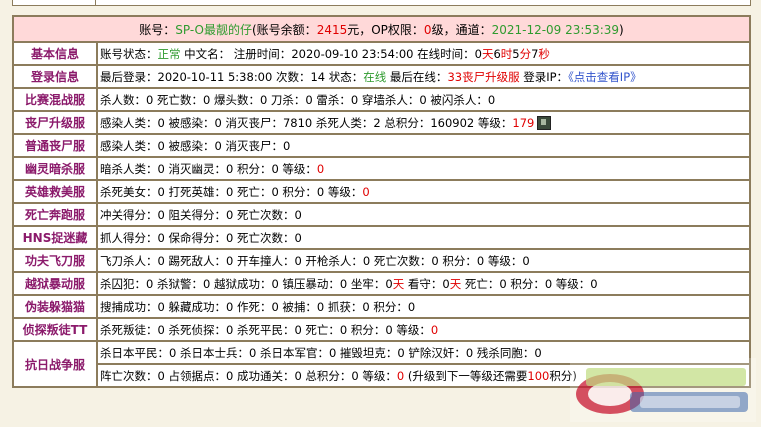 The height and width of the screenshot is (427, 761). Describe the element at coordinates (236, 53) in the screenshot. I see `cn-reg-label: 中文名： 注册时间：` at that location.